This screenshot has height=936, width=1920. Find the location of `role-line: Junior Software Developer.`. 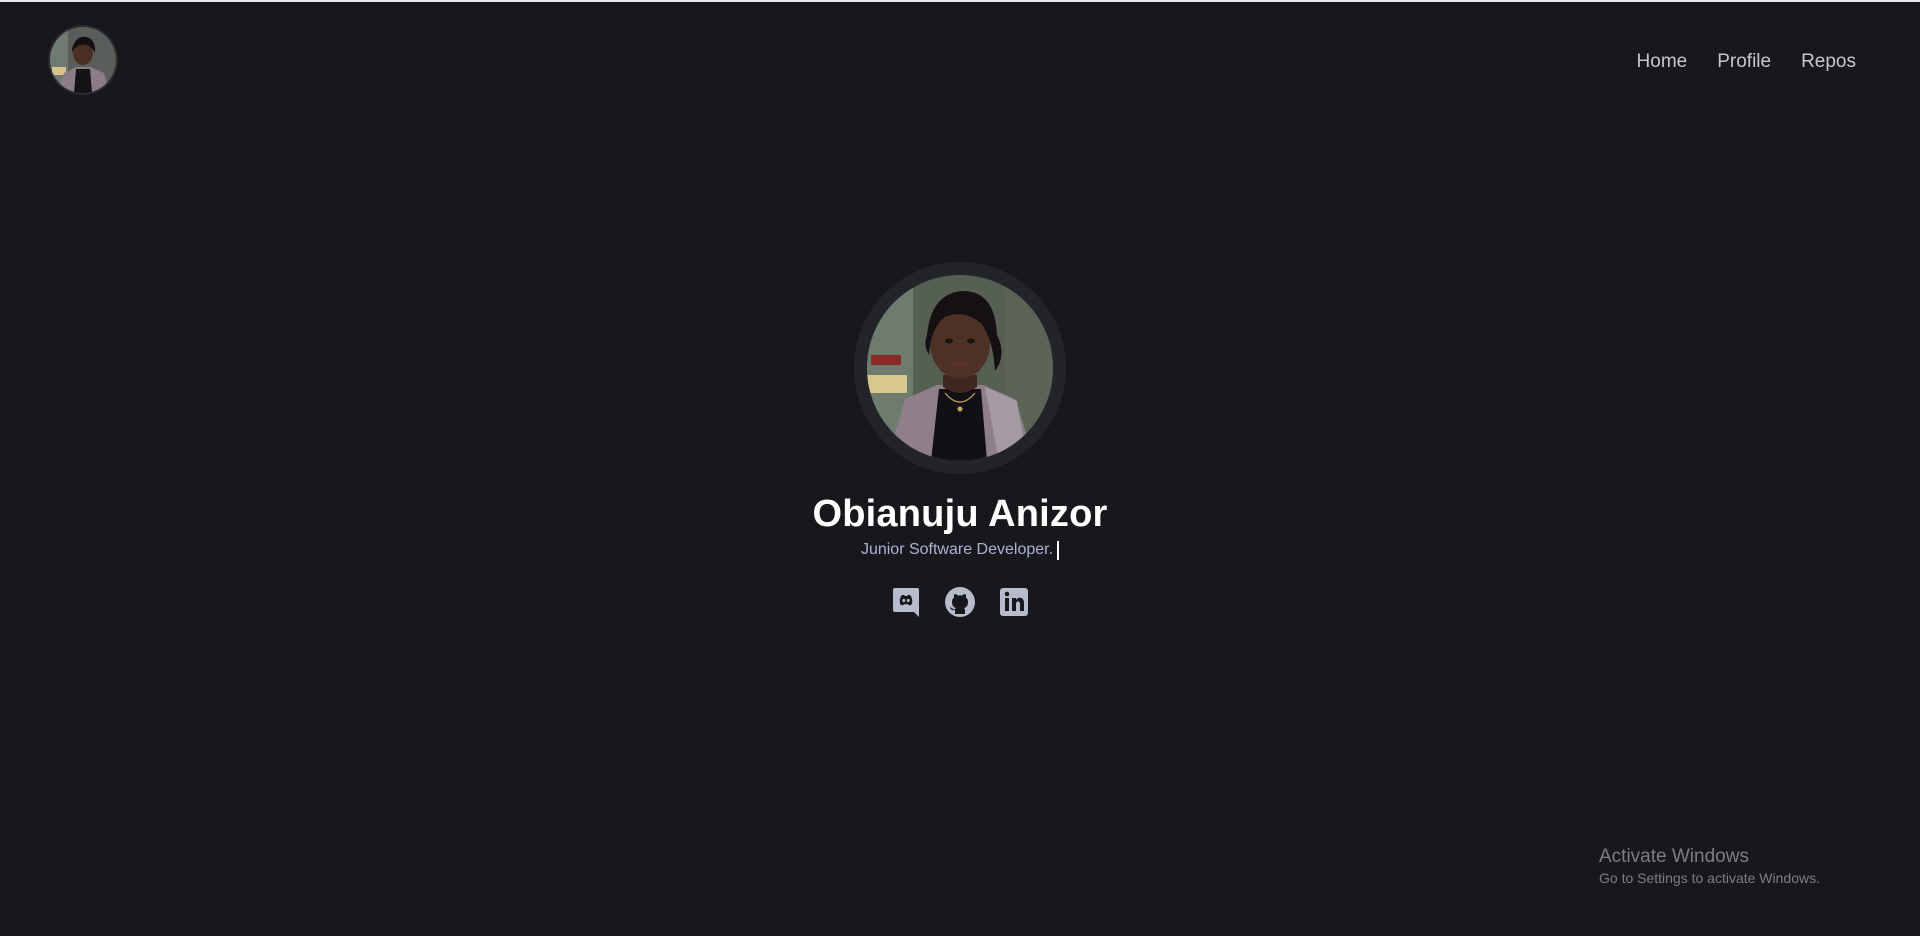

role-line: Junior Software Developer. is located at coordinates (960, 550).